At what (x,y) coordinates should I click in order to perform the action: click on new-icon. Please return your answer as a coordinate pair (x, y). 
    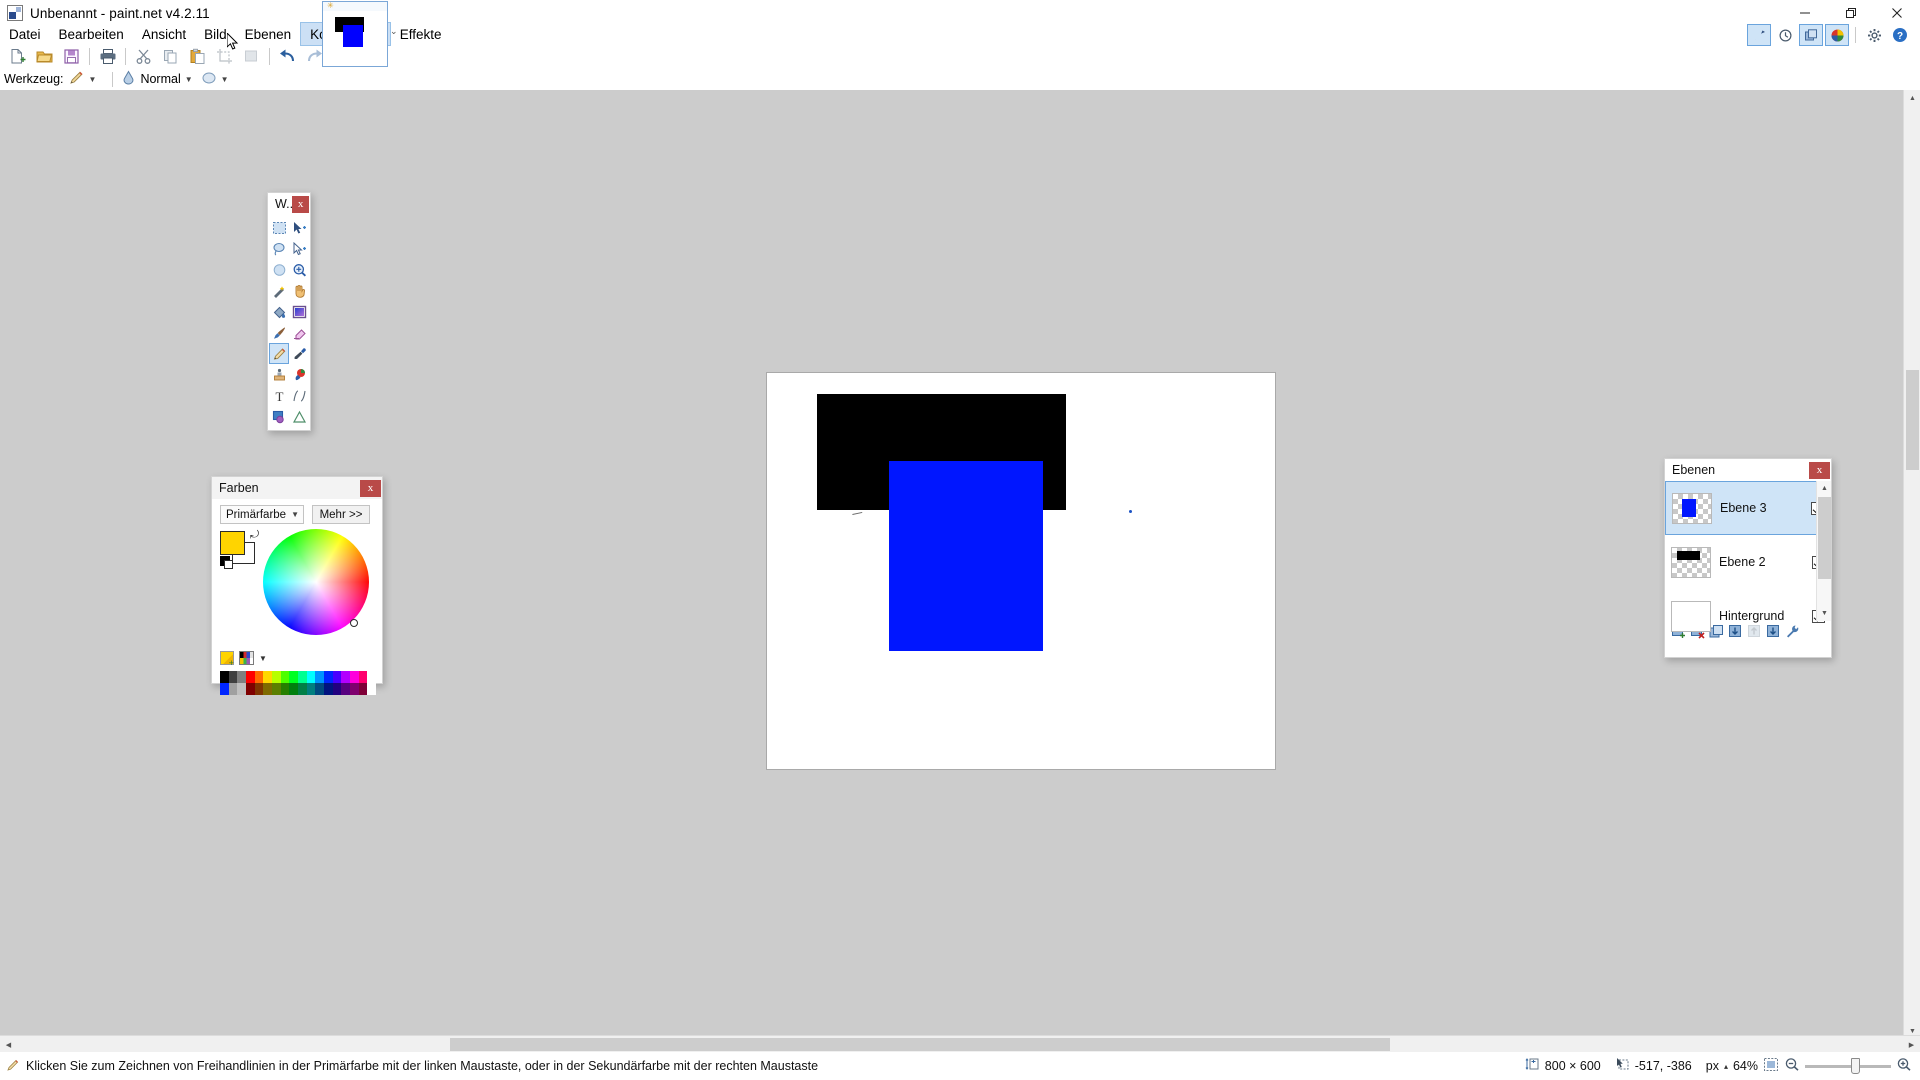
    Looking at the image, I should click on (17, 57).